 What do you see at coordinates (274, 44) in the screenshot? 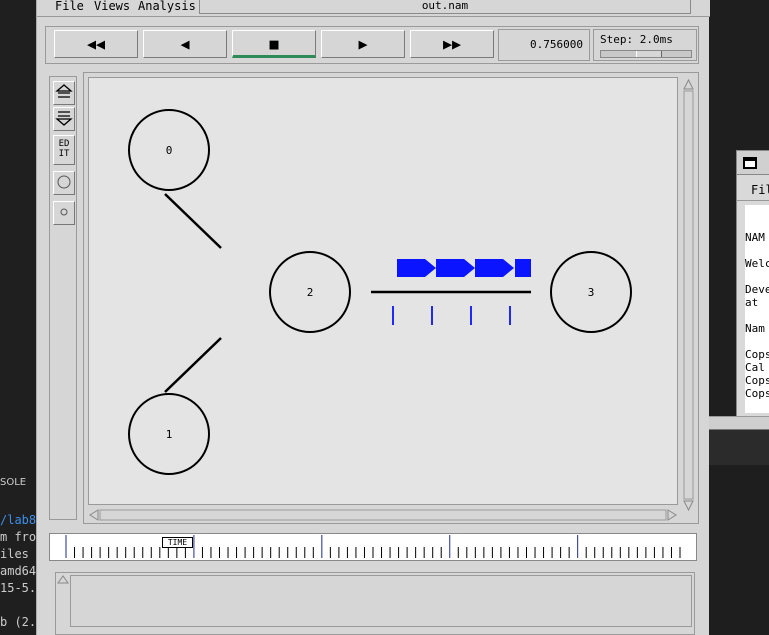
I see `stop-button: ■` at bounding box center [274, 44].